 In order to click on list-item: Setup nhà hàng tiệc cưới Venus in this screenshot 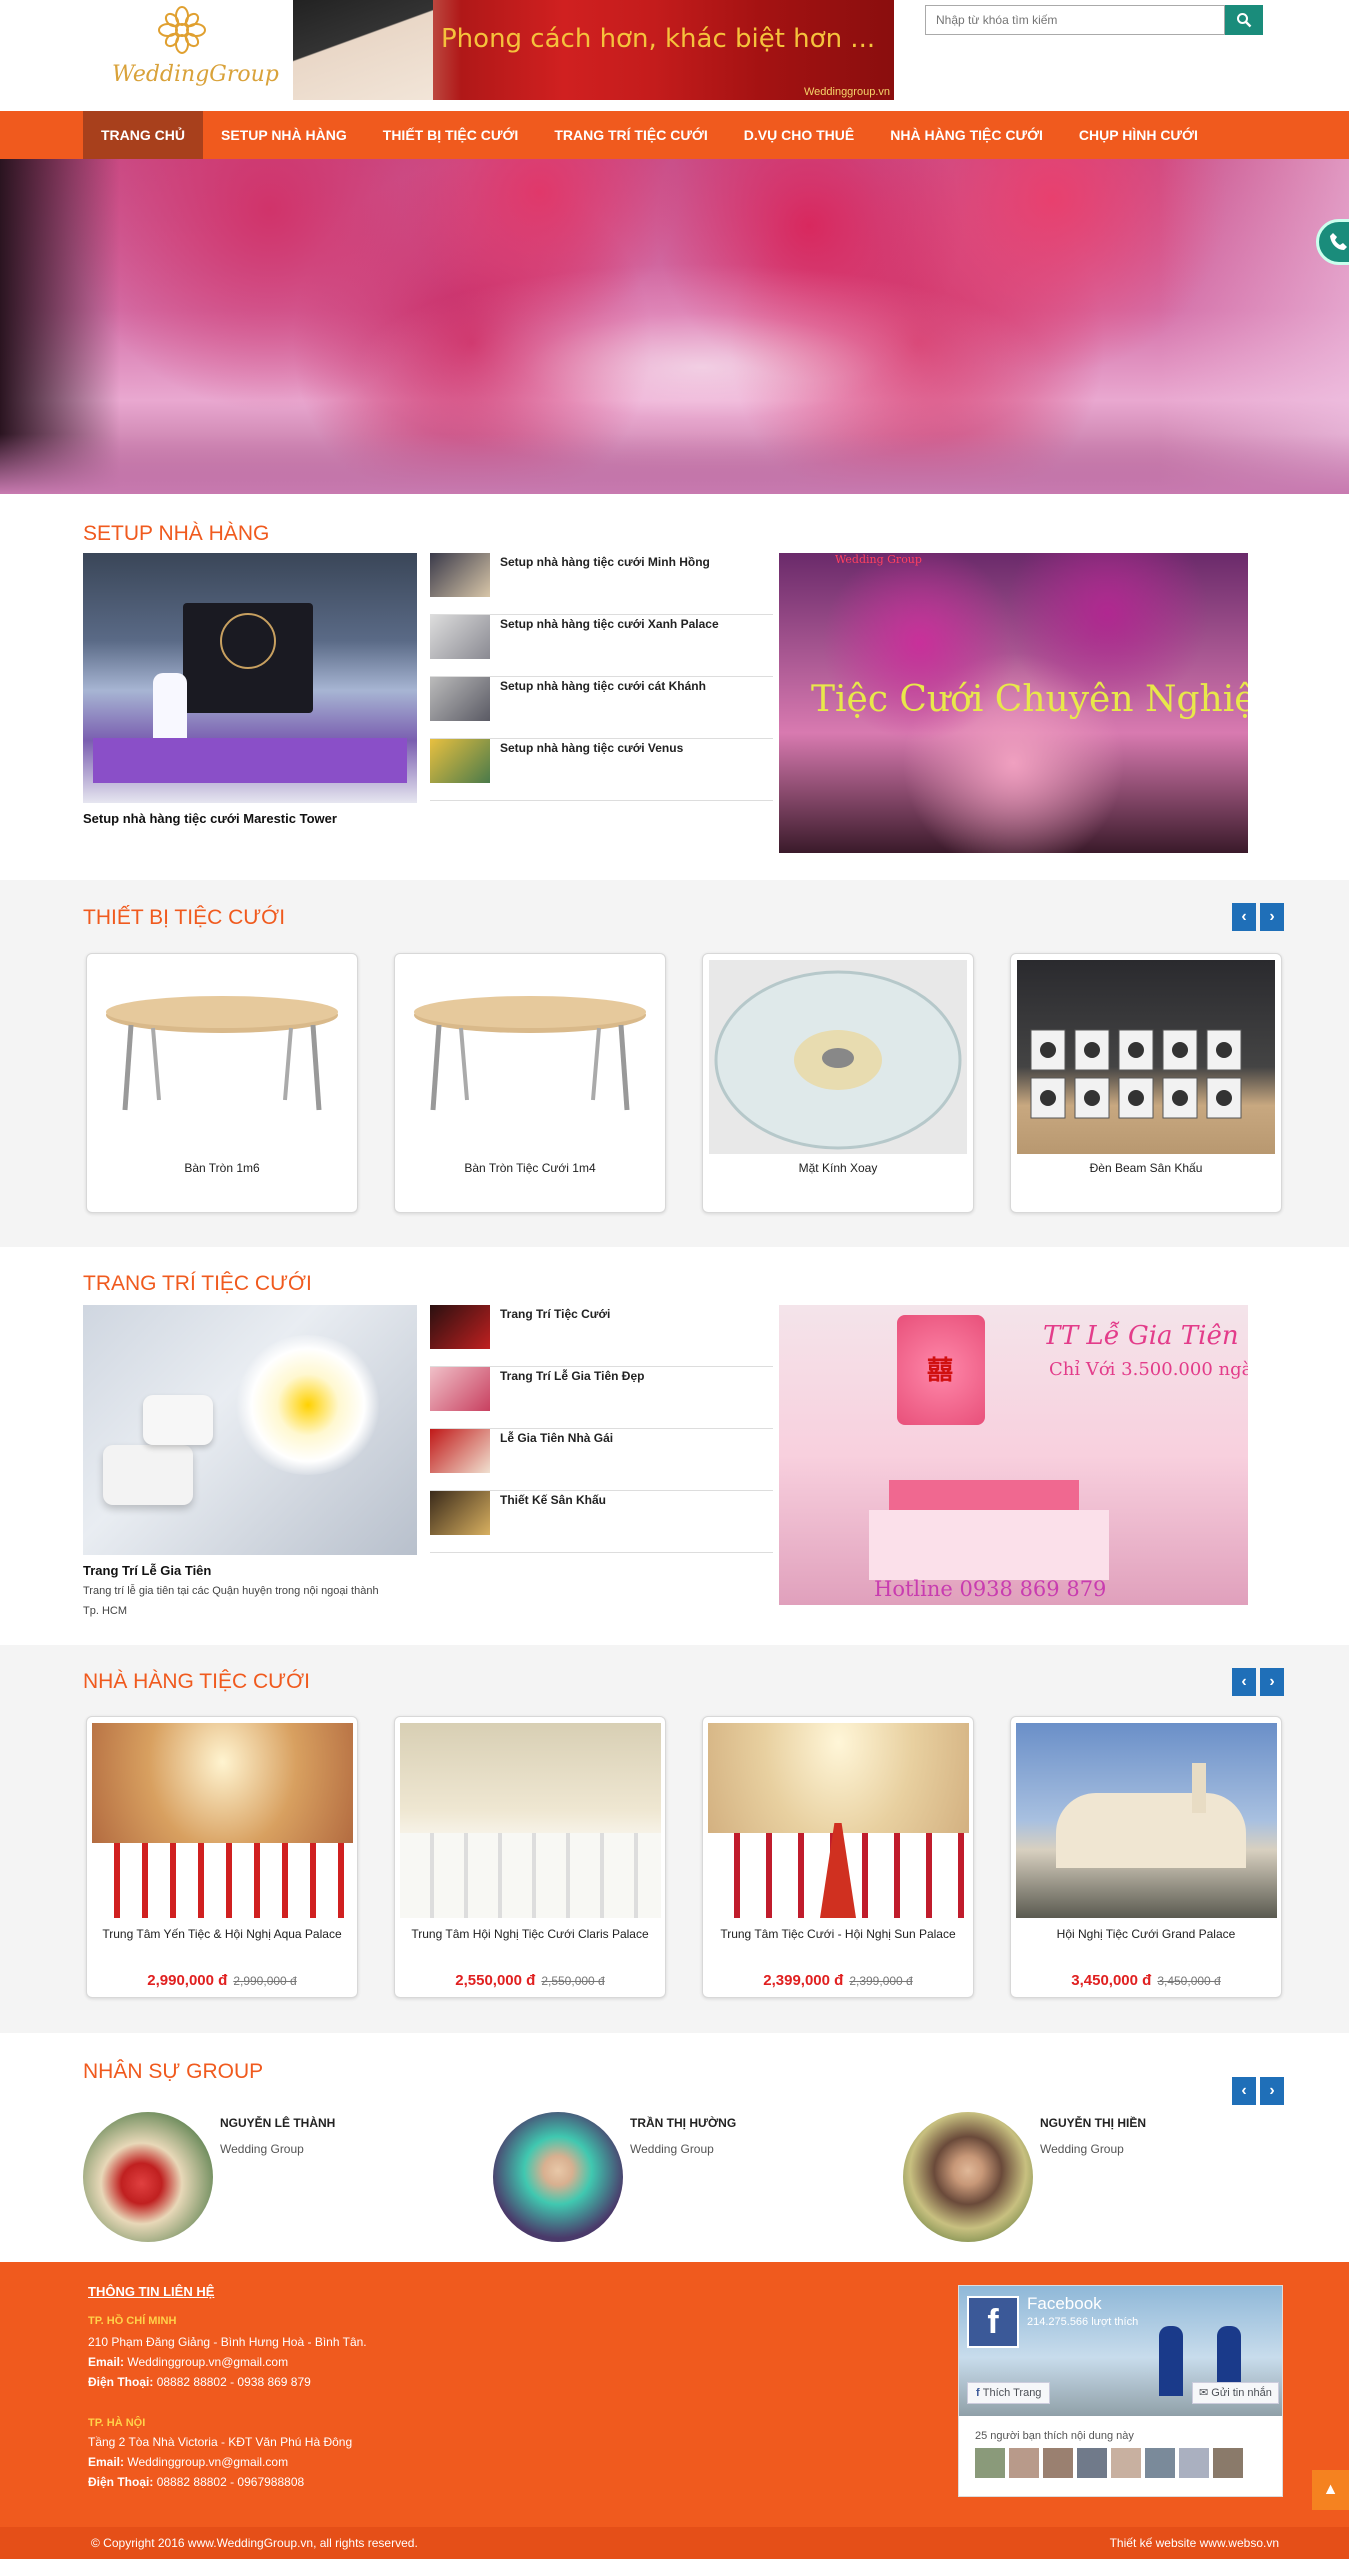, I will do `click(601, 770)`.